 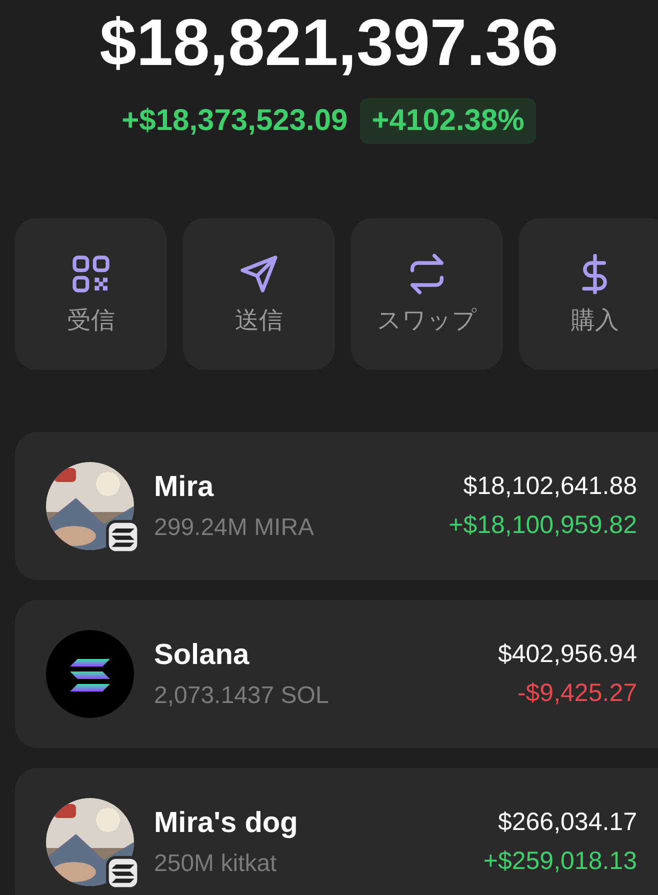 What do you see at coordinates (567, 822) in the screenshot?
I see `token-value: $266,034.17` at bounding box center [567, 822].